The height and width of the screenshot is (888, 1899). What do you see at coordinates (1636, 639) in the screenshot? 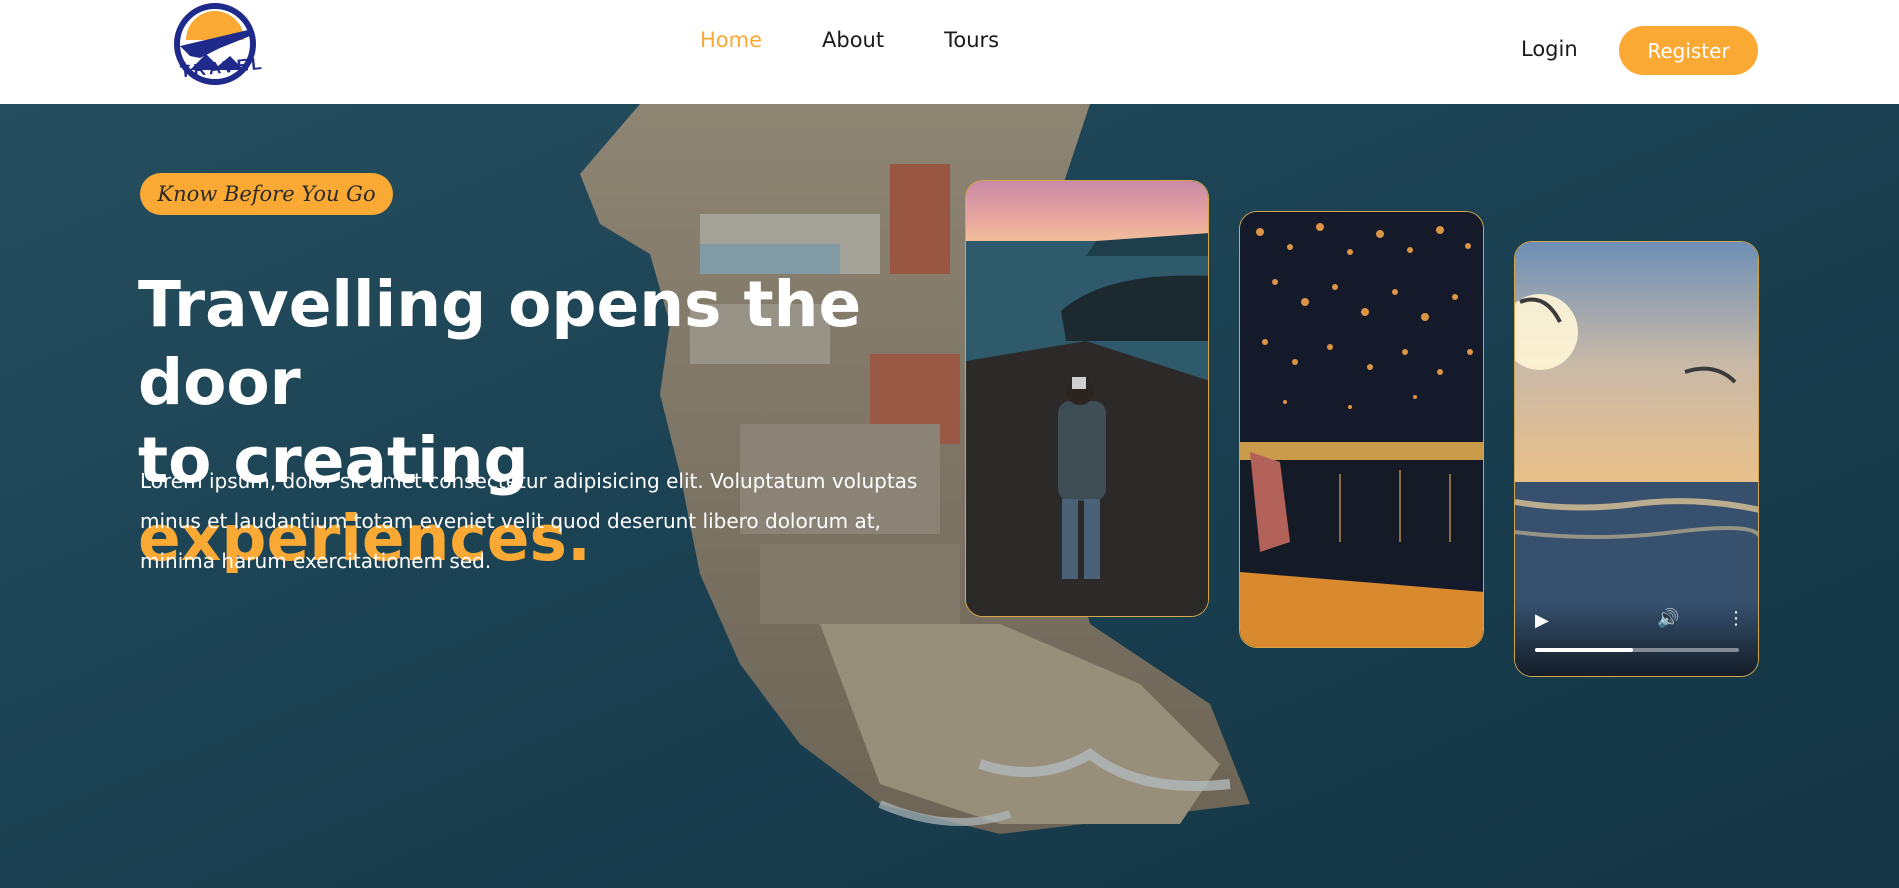
I see `video-controls` at bounding box center [1636, 639].